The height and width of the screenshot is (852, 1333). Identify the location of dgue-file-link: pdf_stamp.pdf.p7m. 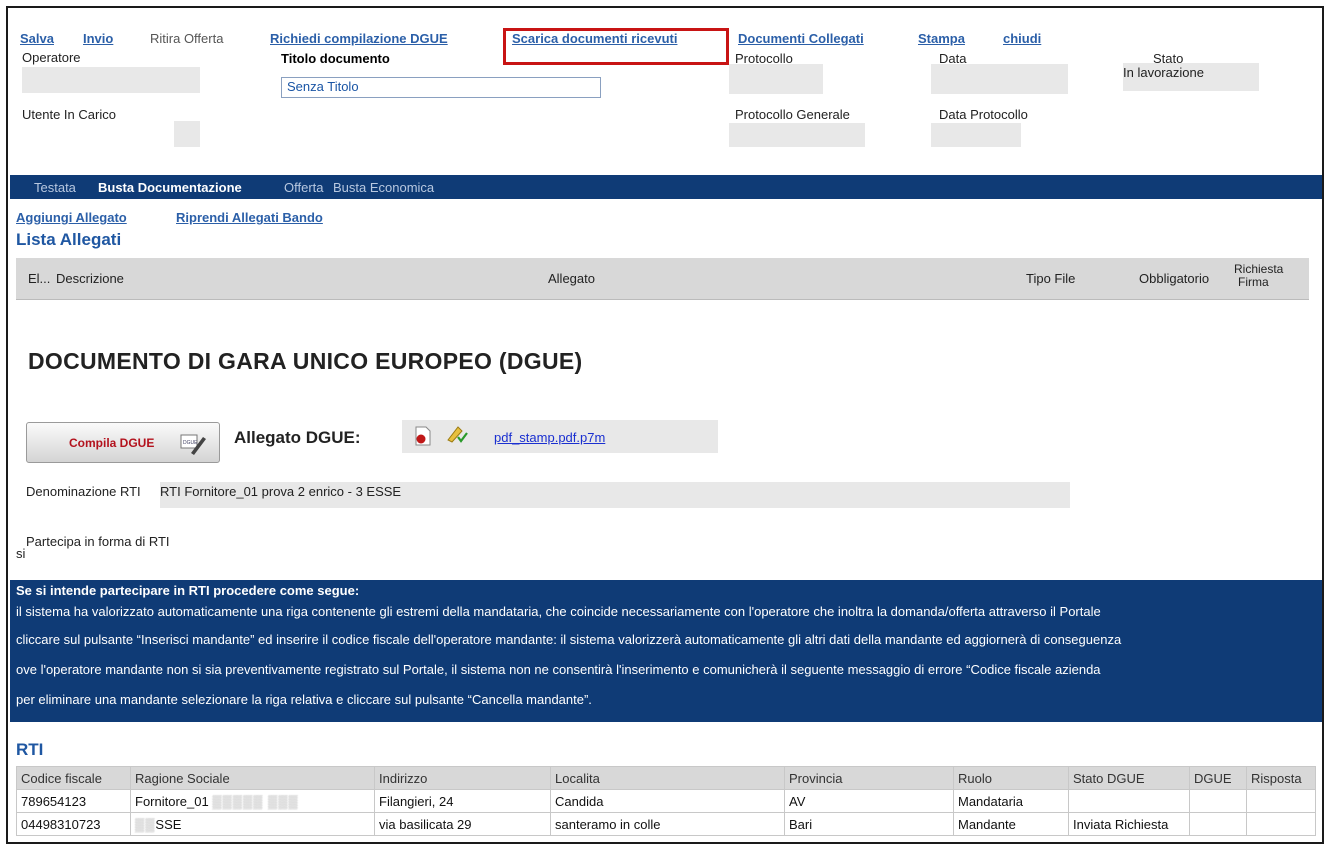
(549, 437).